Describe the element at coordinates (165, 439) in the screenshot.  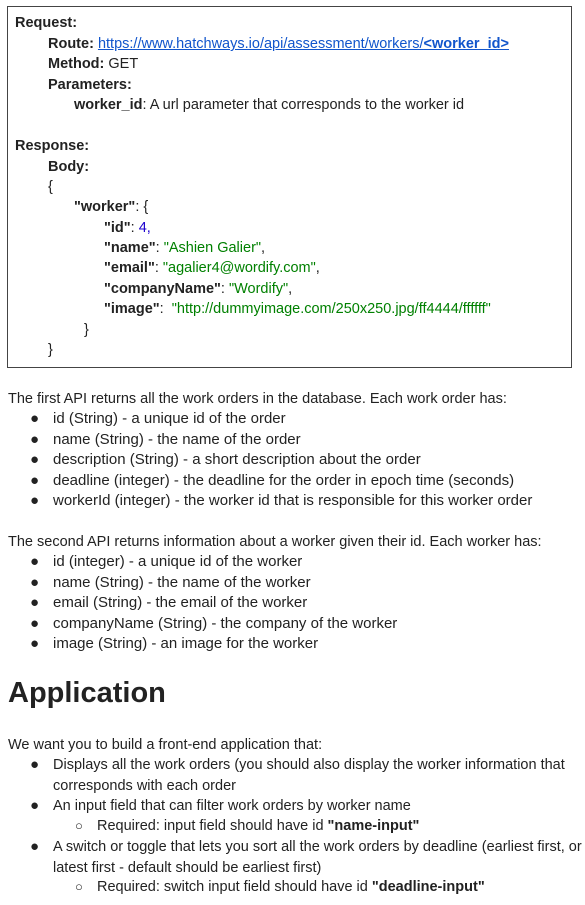
I see `list-item: ● name (String) - the name of the order` at that location.